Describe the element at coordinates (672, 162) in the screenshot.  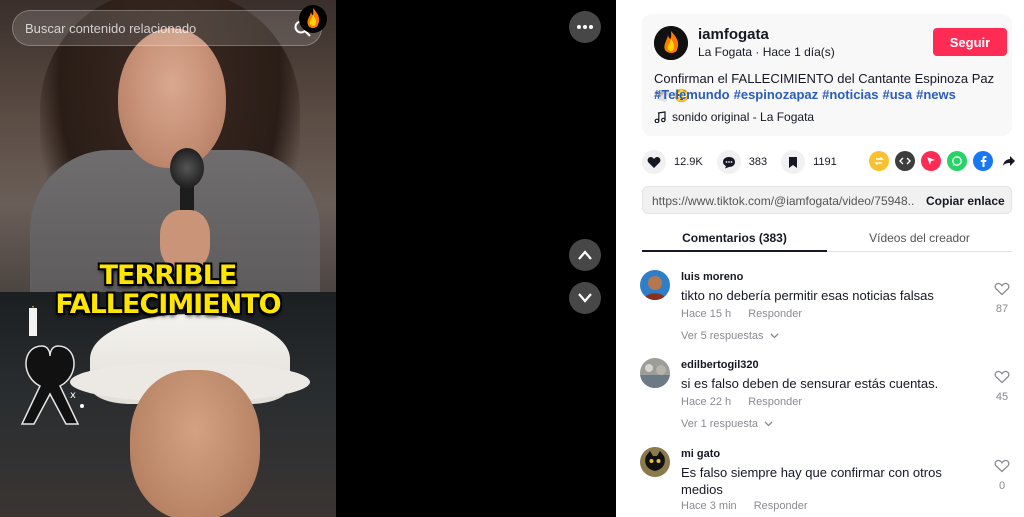
I see `like-button: 12.9K` at that location.